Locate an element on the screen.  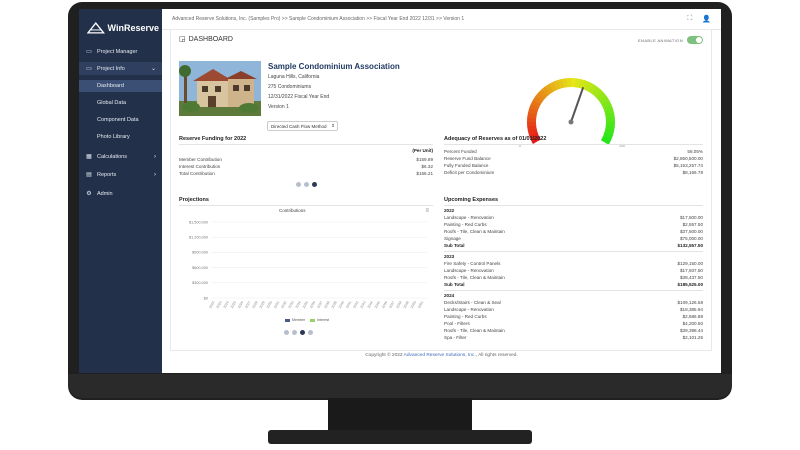
expense-year-header: 2023 is located at coordinates (573, 256).